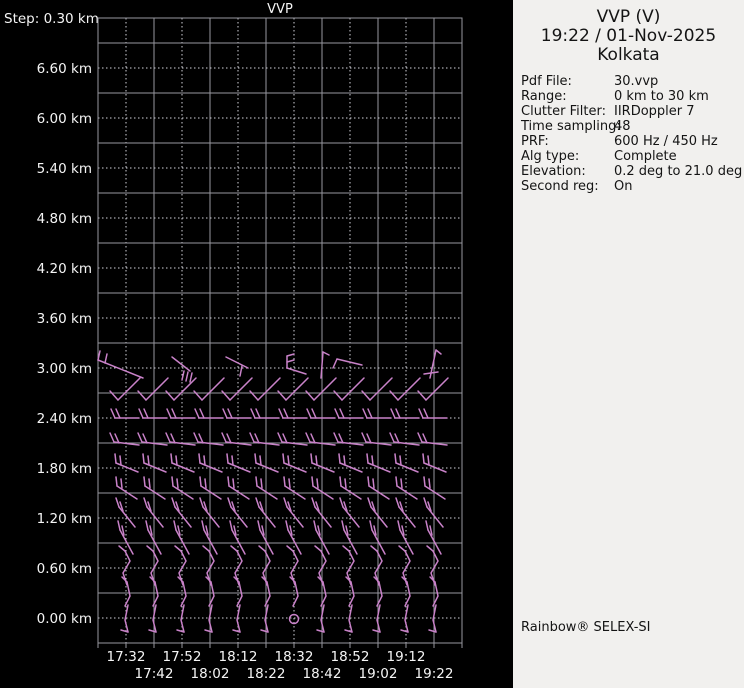 The height and width of the screenshot is (688, 744). Describe the element at coordinates (628, 17) in the screenshot. I see `panel-title: VVP (V)` at that location.